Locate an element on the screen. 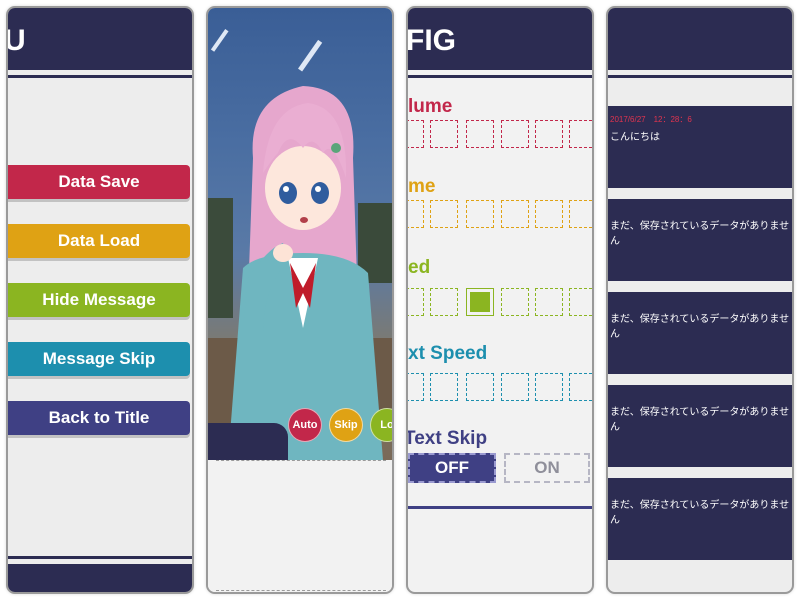 This screenshot has width=800, height=600. save-header is located at coordinates (700, 39).